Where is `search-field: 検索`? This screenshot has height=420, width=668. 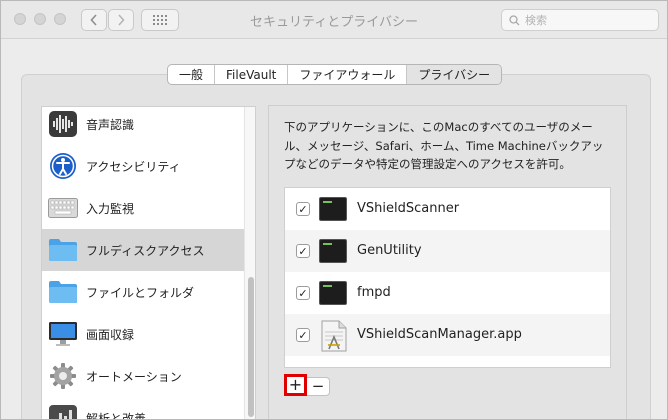 search-field: 検索 is located at coordinates (580, 20).